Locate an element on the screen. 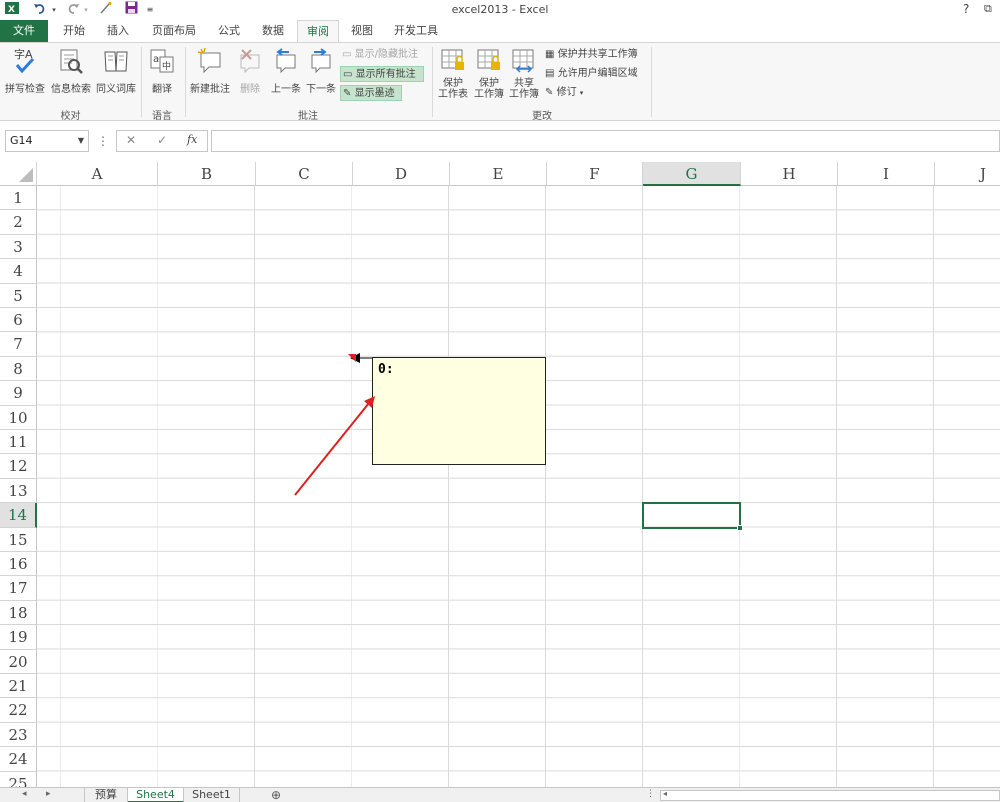 Image resolution: width=1000 pixels, height=802 pixels. formula-buttons: ✕ ✓ fx is located at coordinates (162, 141).